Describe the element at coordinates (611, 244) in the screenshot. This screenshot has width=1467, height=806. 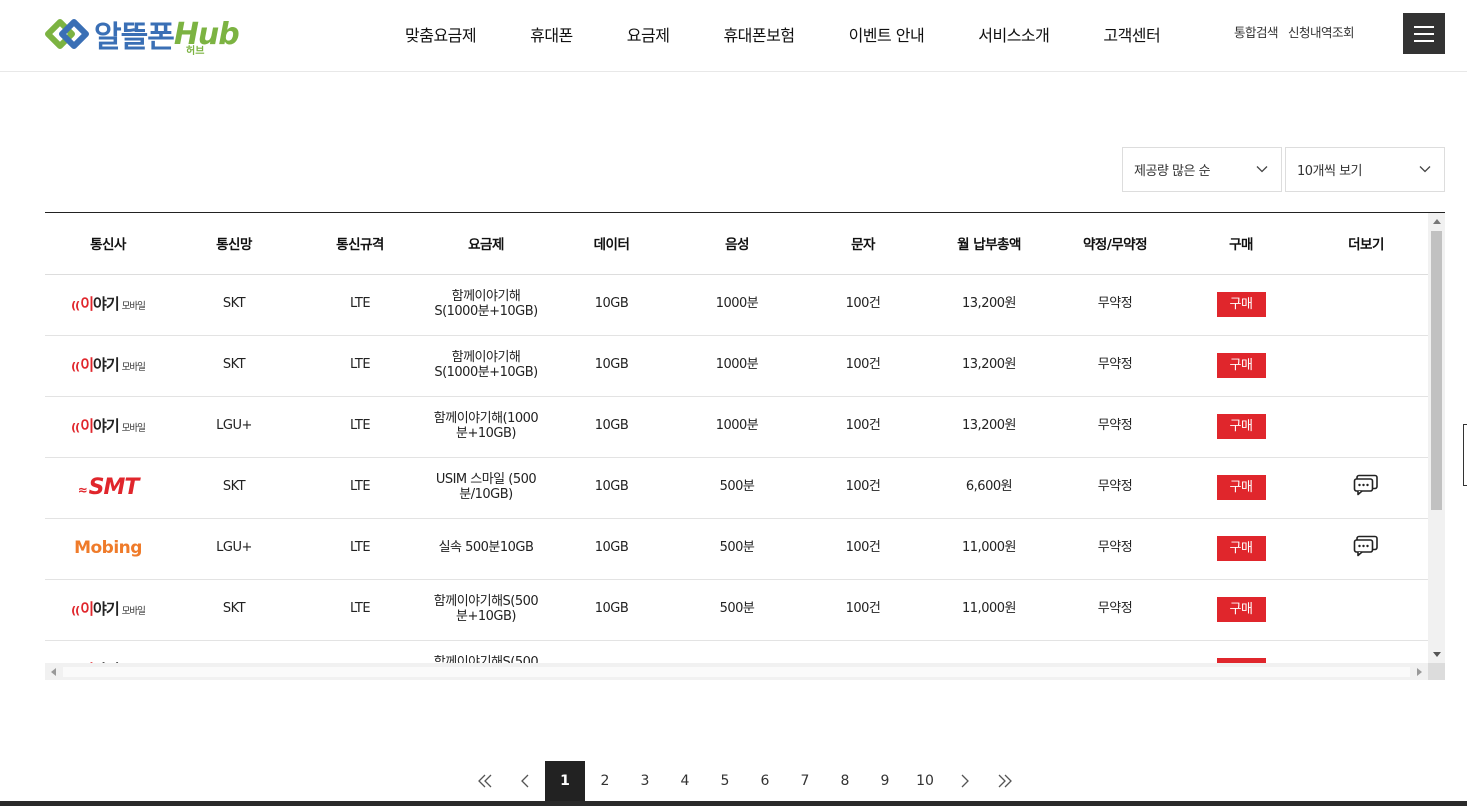
I see `column-header: 데이터` at that location.